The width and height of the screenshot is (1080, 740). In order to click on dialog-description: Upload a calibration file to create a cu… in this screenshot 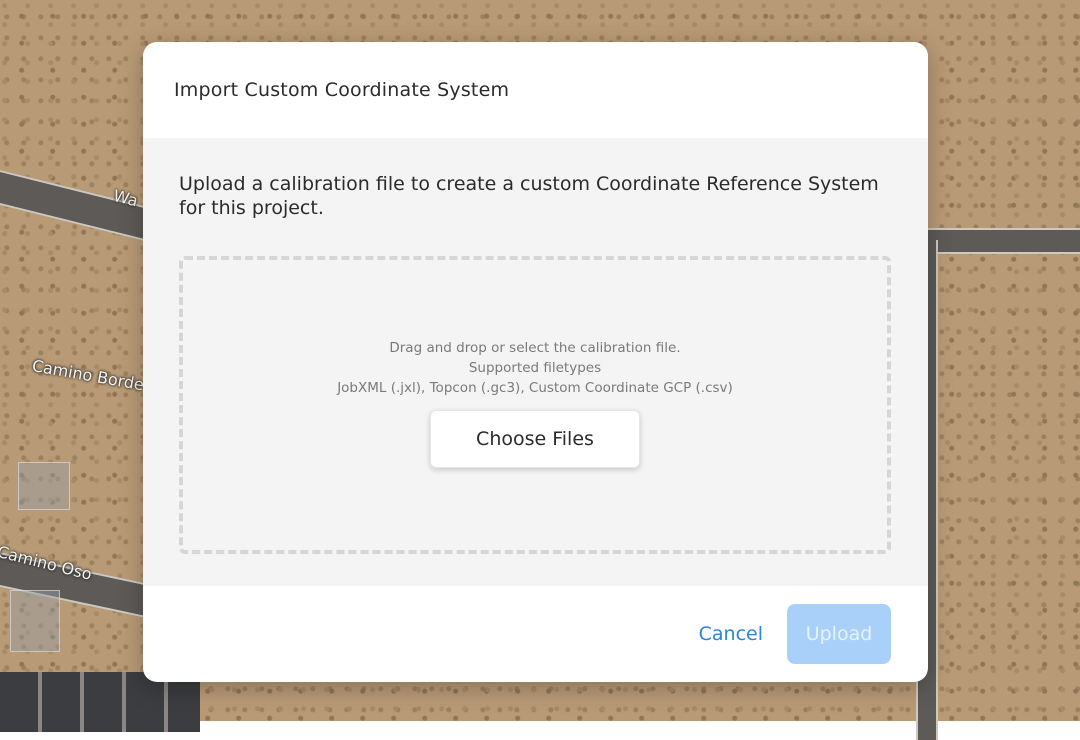, I will do `click(529, 196)`.